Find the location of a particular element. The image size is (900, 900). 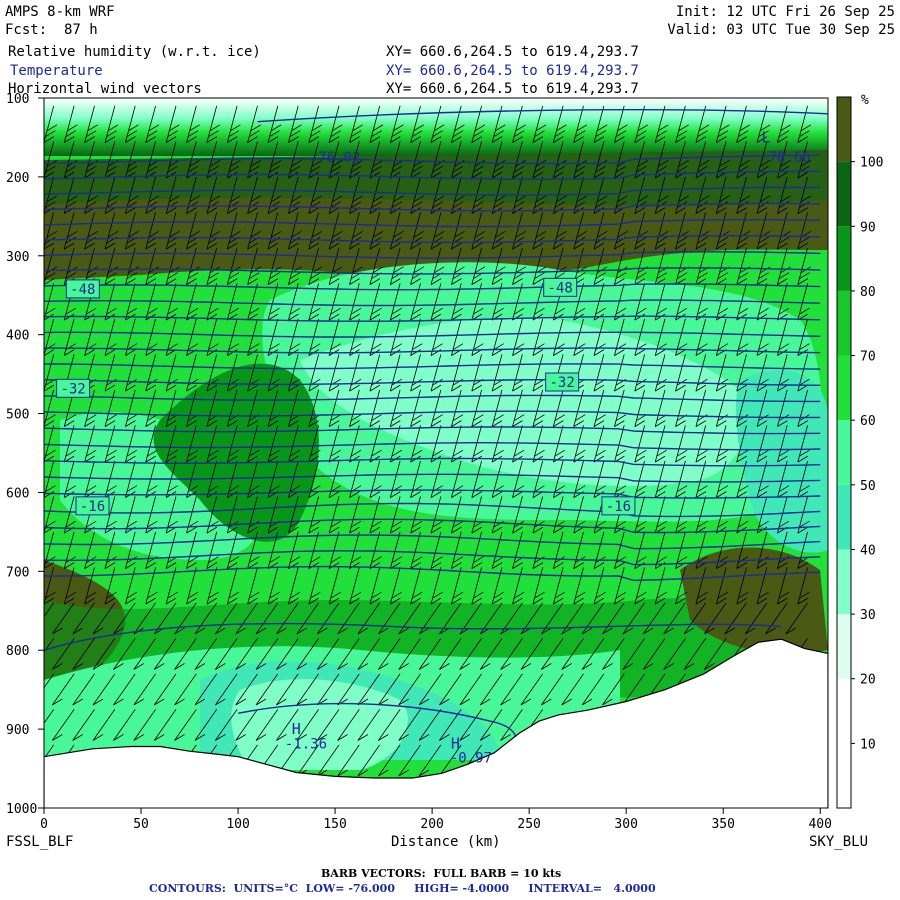

barb-legend: BARB VECTORS: FULL BARB = 10 kts is located at coordinates (441, 873).